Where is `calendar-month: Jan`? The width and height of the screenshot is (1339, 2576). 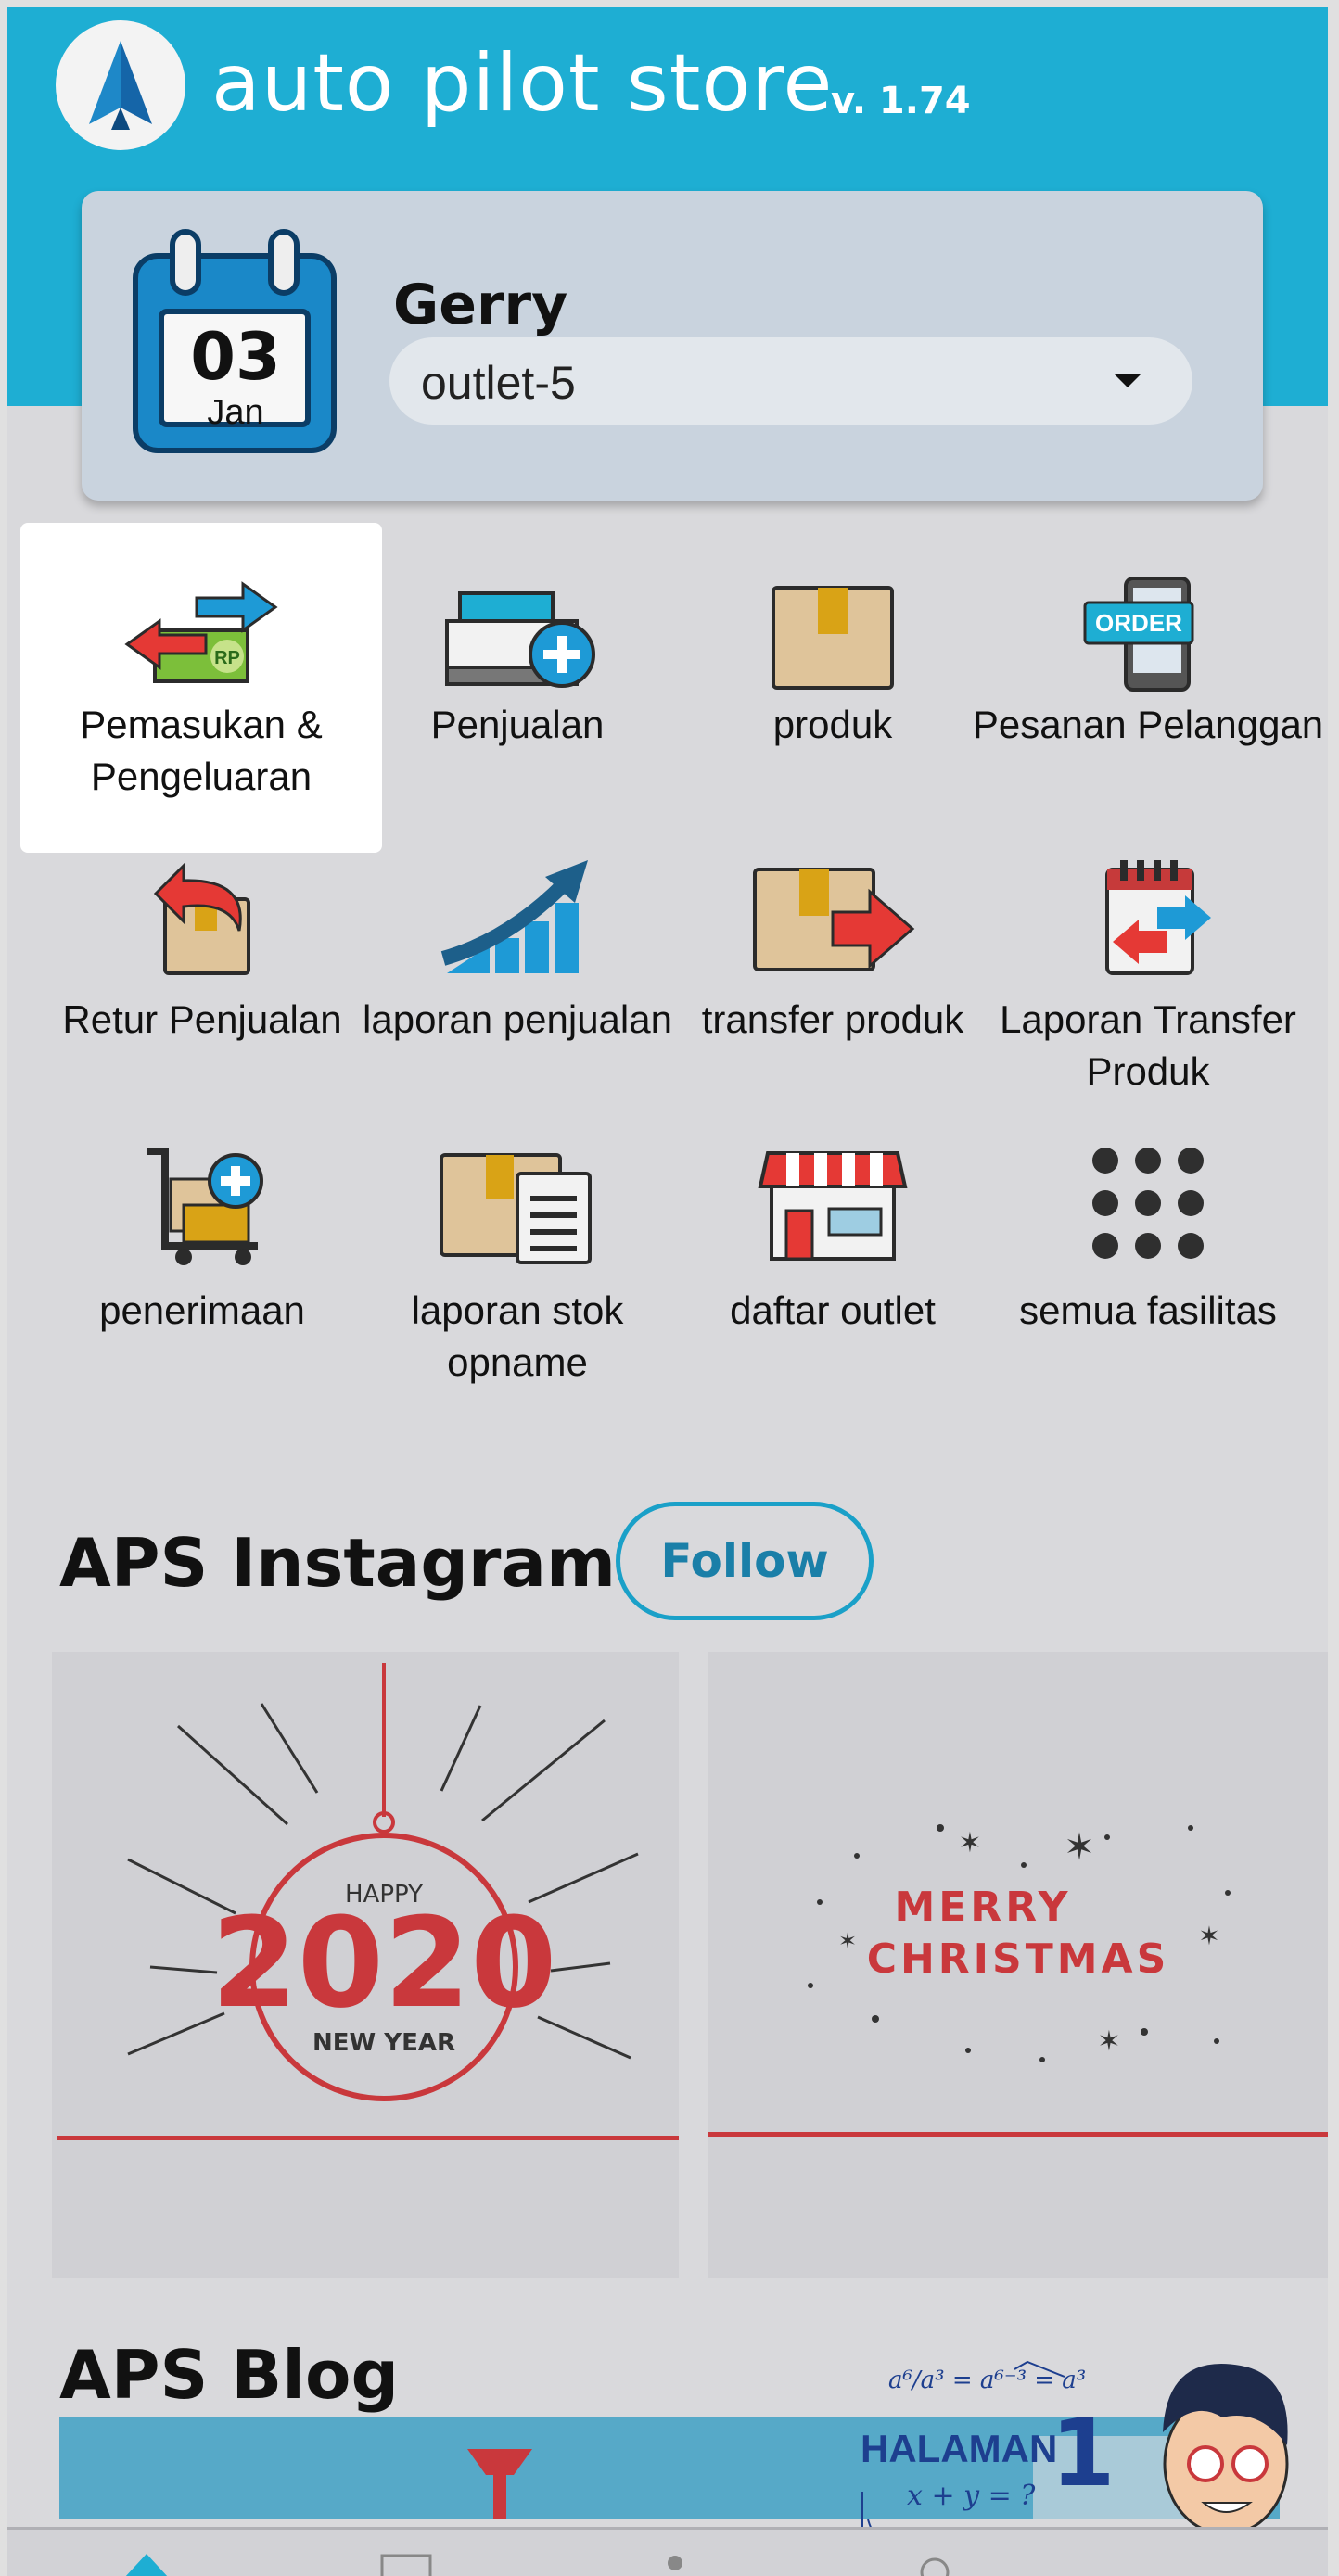 calendar-month: Jan is located at coordinates (235, 412).